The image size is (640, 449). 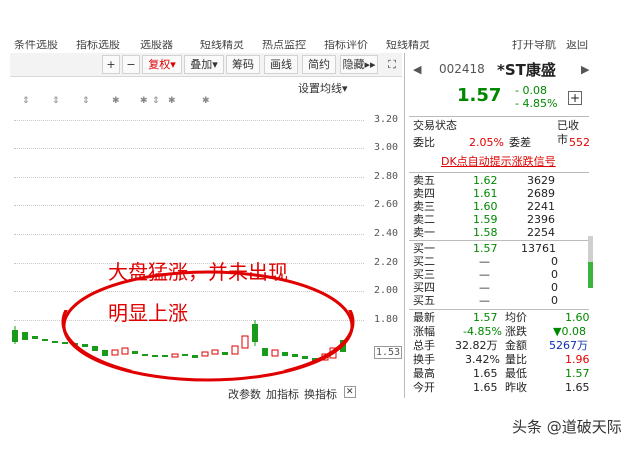 I want to click on price-change-pct: - 4.85%, so click(x=536, y=103).